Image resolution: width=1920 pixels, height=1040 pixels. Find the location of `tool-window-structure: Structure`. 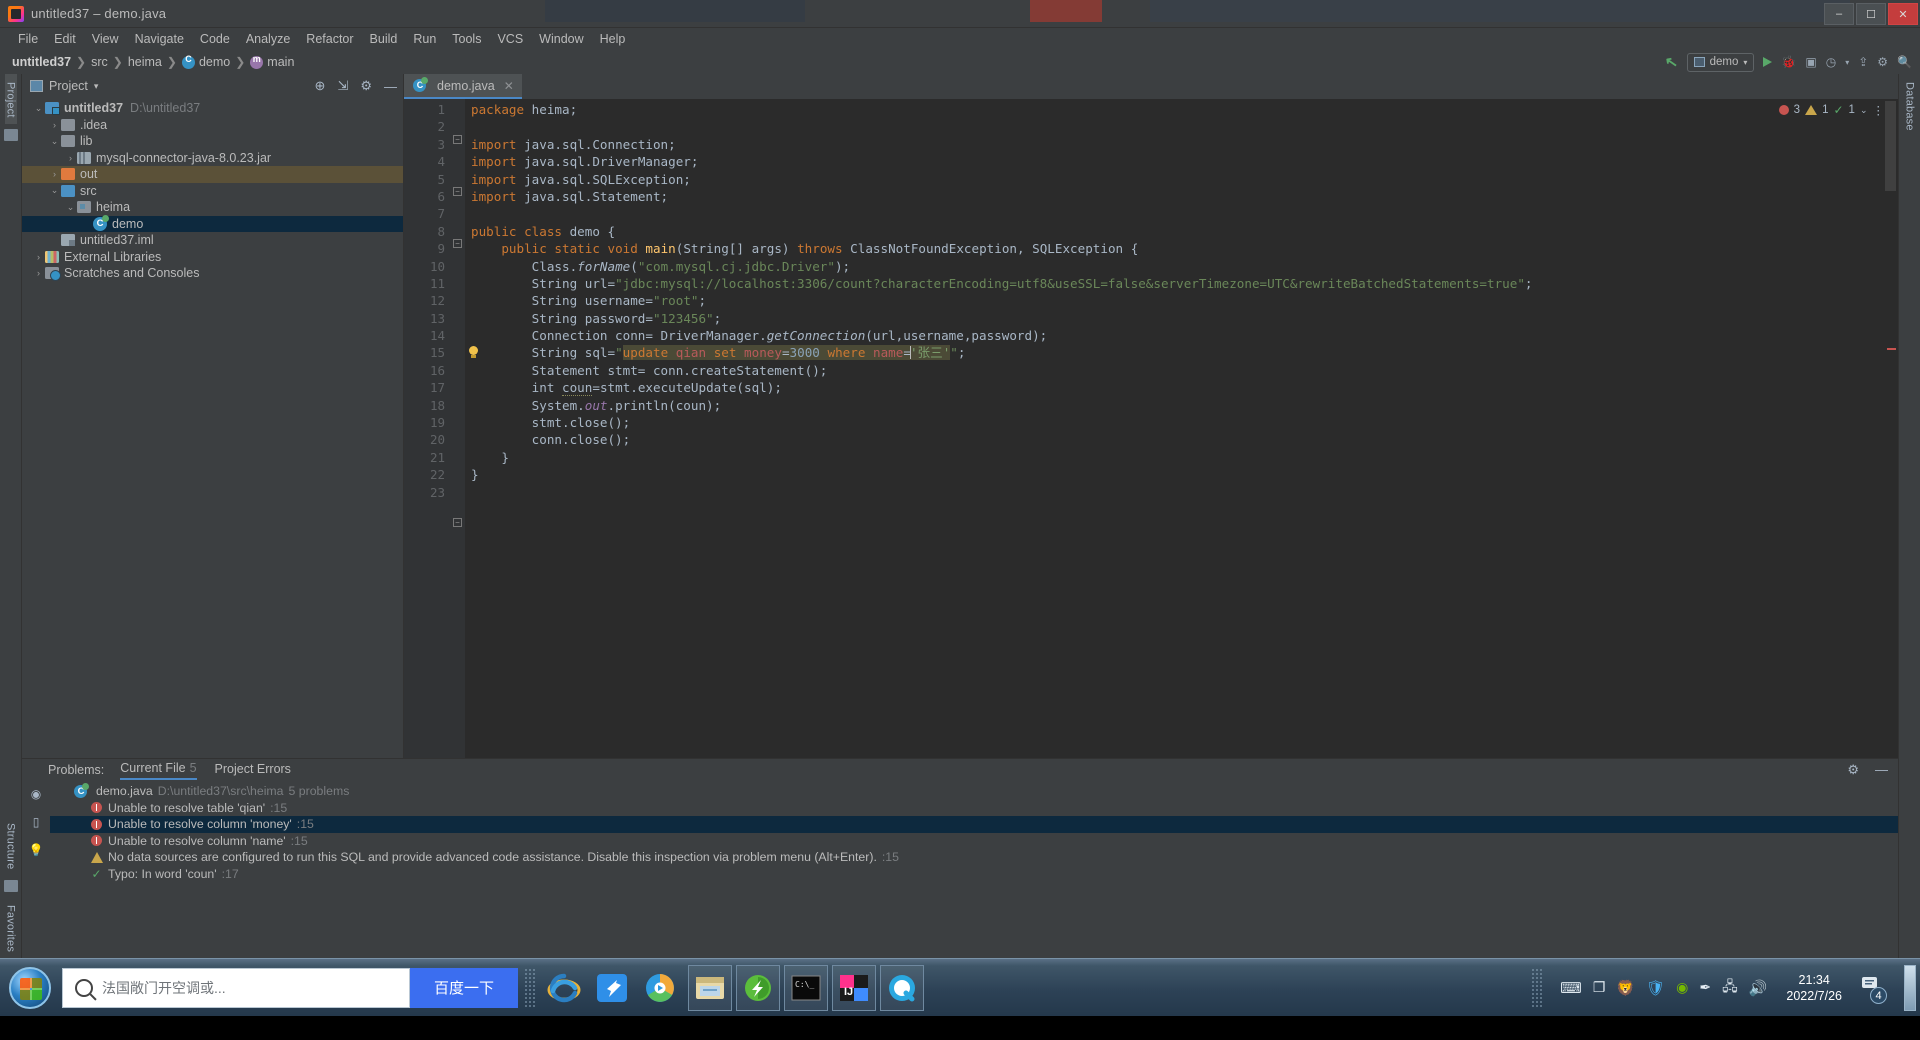

tool-window-structure: Structure is located at coordinates (11, 845).